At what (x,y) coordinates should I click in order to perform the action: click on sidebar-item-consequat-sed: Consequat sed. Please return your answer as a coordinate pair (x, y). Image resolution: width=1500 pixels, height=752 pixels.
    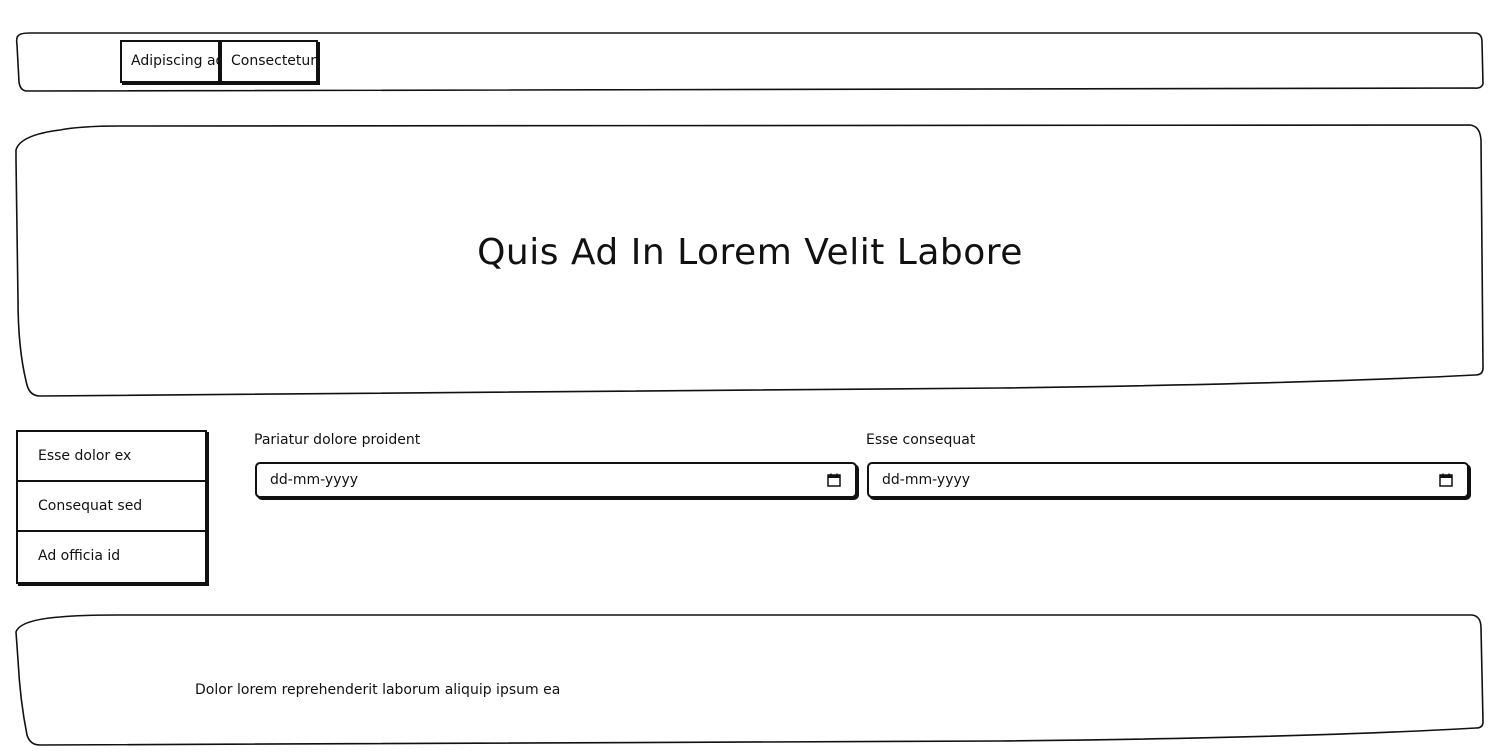
    Looking at the image, I should click on (111, 507).